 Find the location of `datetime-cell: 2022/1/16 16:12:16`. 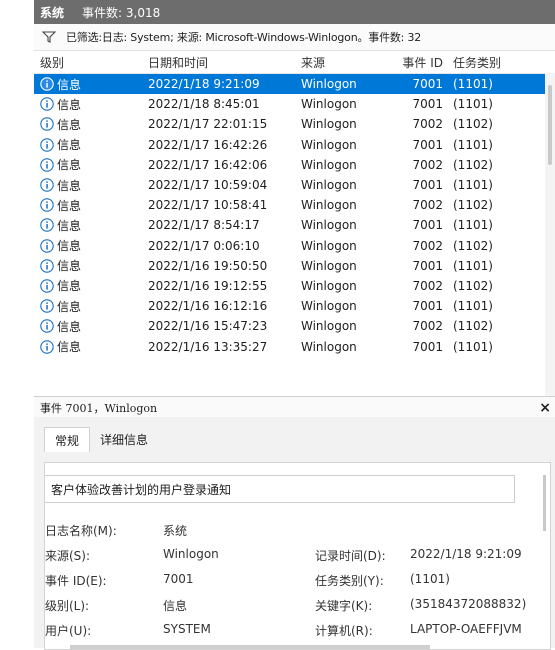

datetime-cell: 2022/1/16 16:12:16 is located at coordinates (208, 306).